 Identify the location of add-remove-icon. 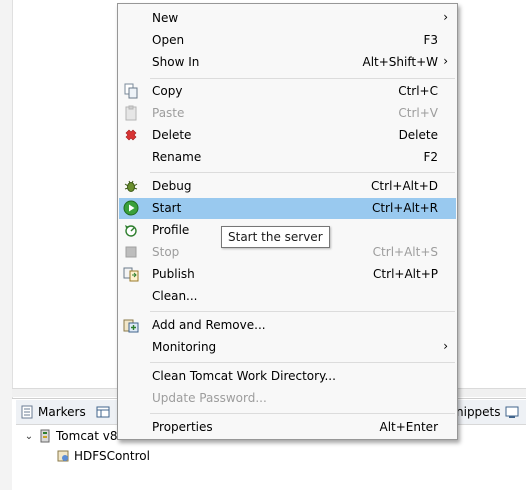
(131, 326).